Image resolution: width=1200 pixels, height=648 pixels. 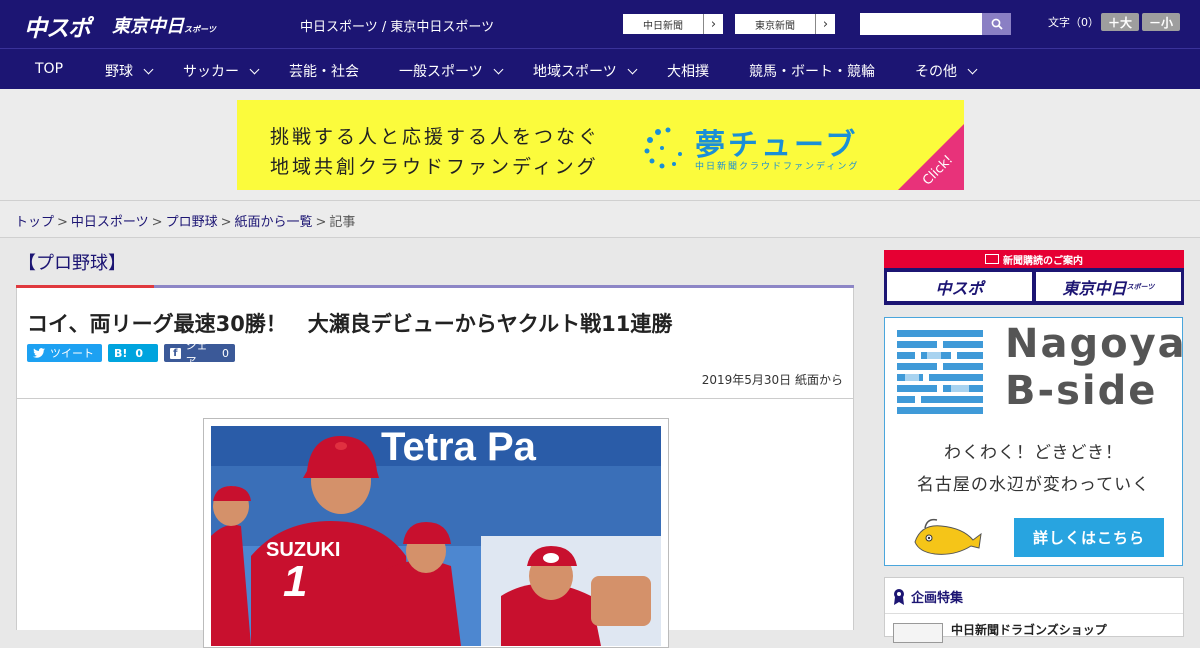 I want to click on nav-label: サッカー, so click(x=211, y=72).